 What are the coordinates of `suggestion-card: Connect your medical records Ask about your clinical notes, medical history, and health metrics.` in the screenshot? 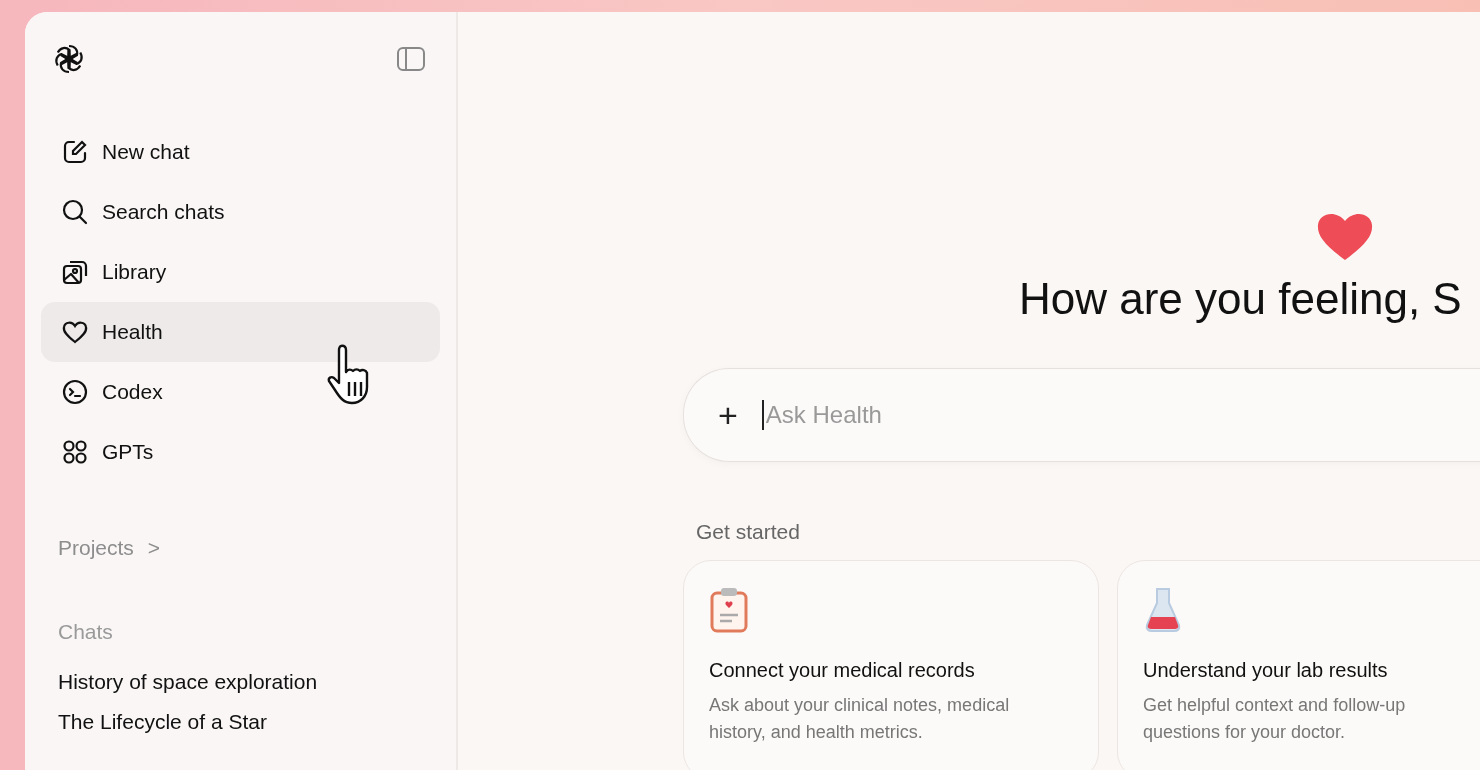 It's located at (891, 665).